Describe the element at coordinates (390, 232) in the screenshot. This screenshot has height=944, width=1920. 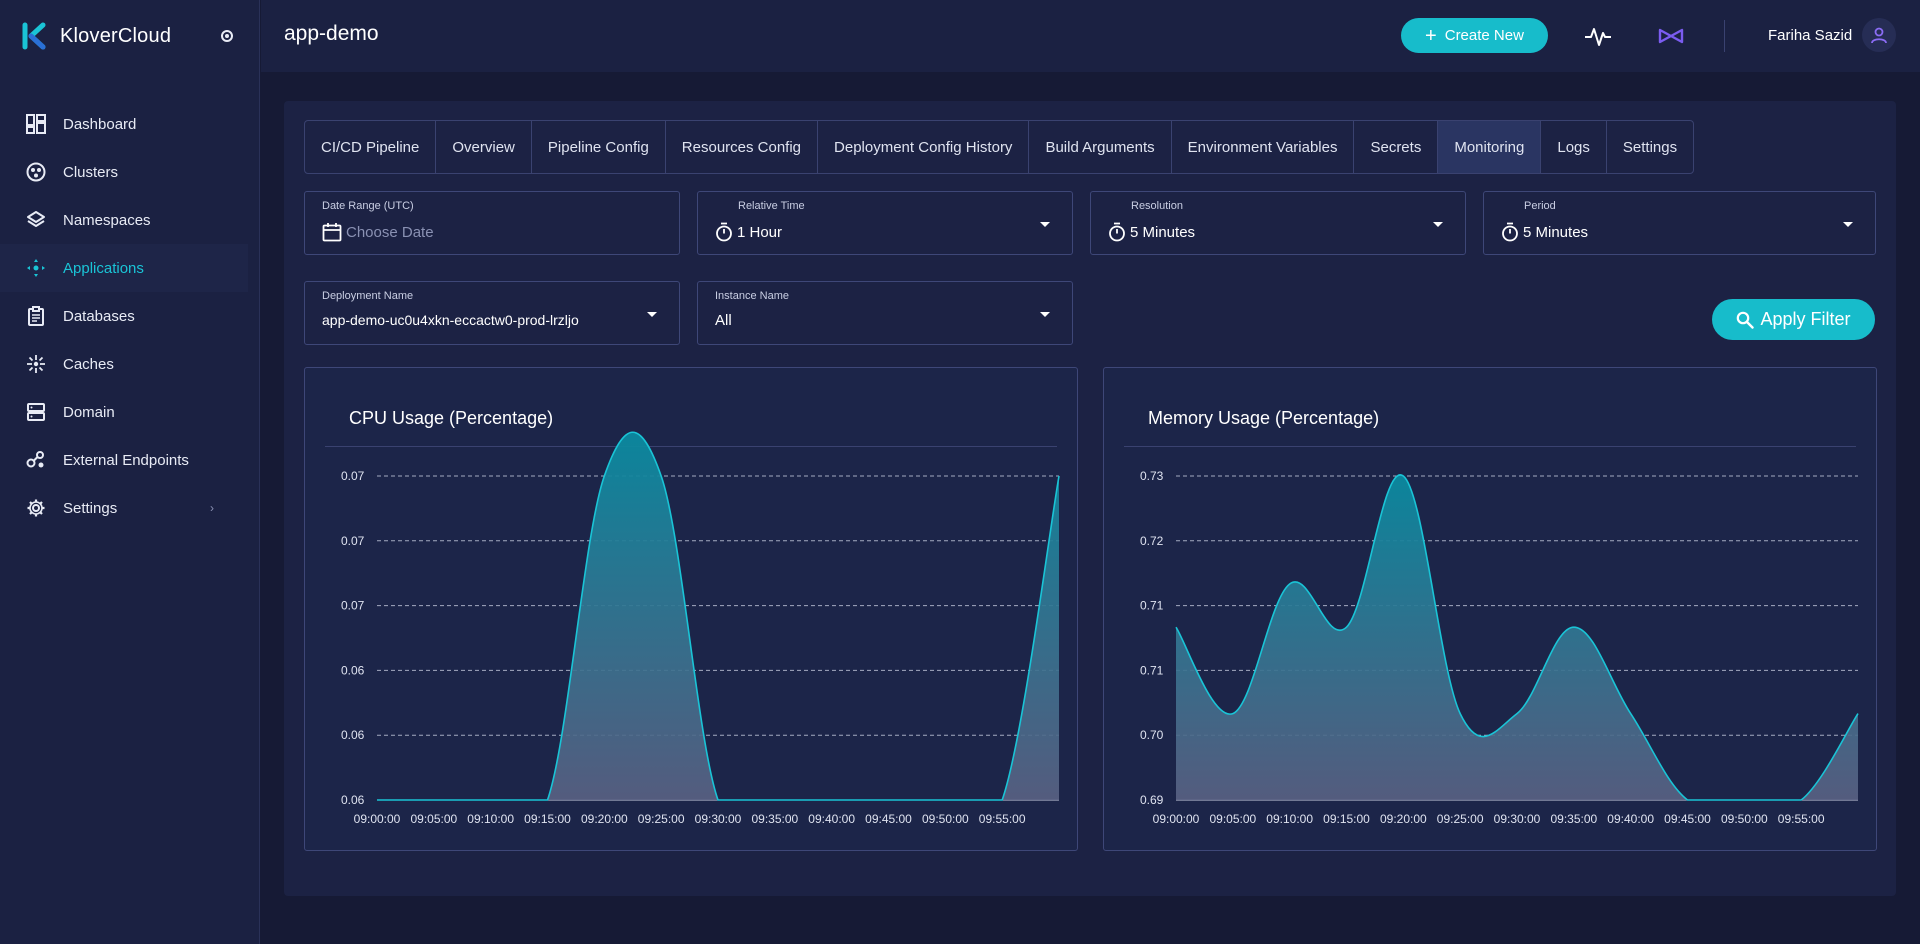
I see `date-range-placeholder: Choose Date` at that location.